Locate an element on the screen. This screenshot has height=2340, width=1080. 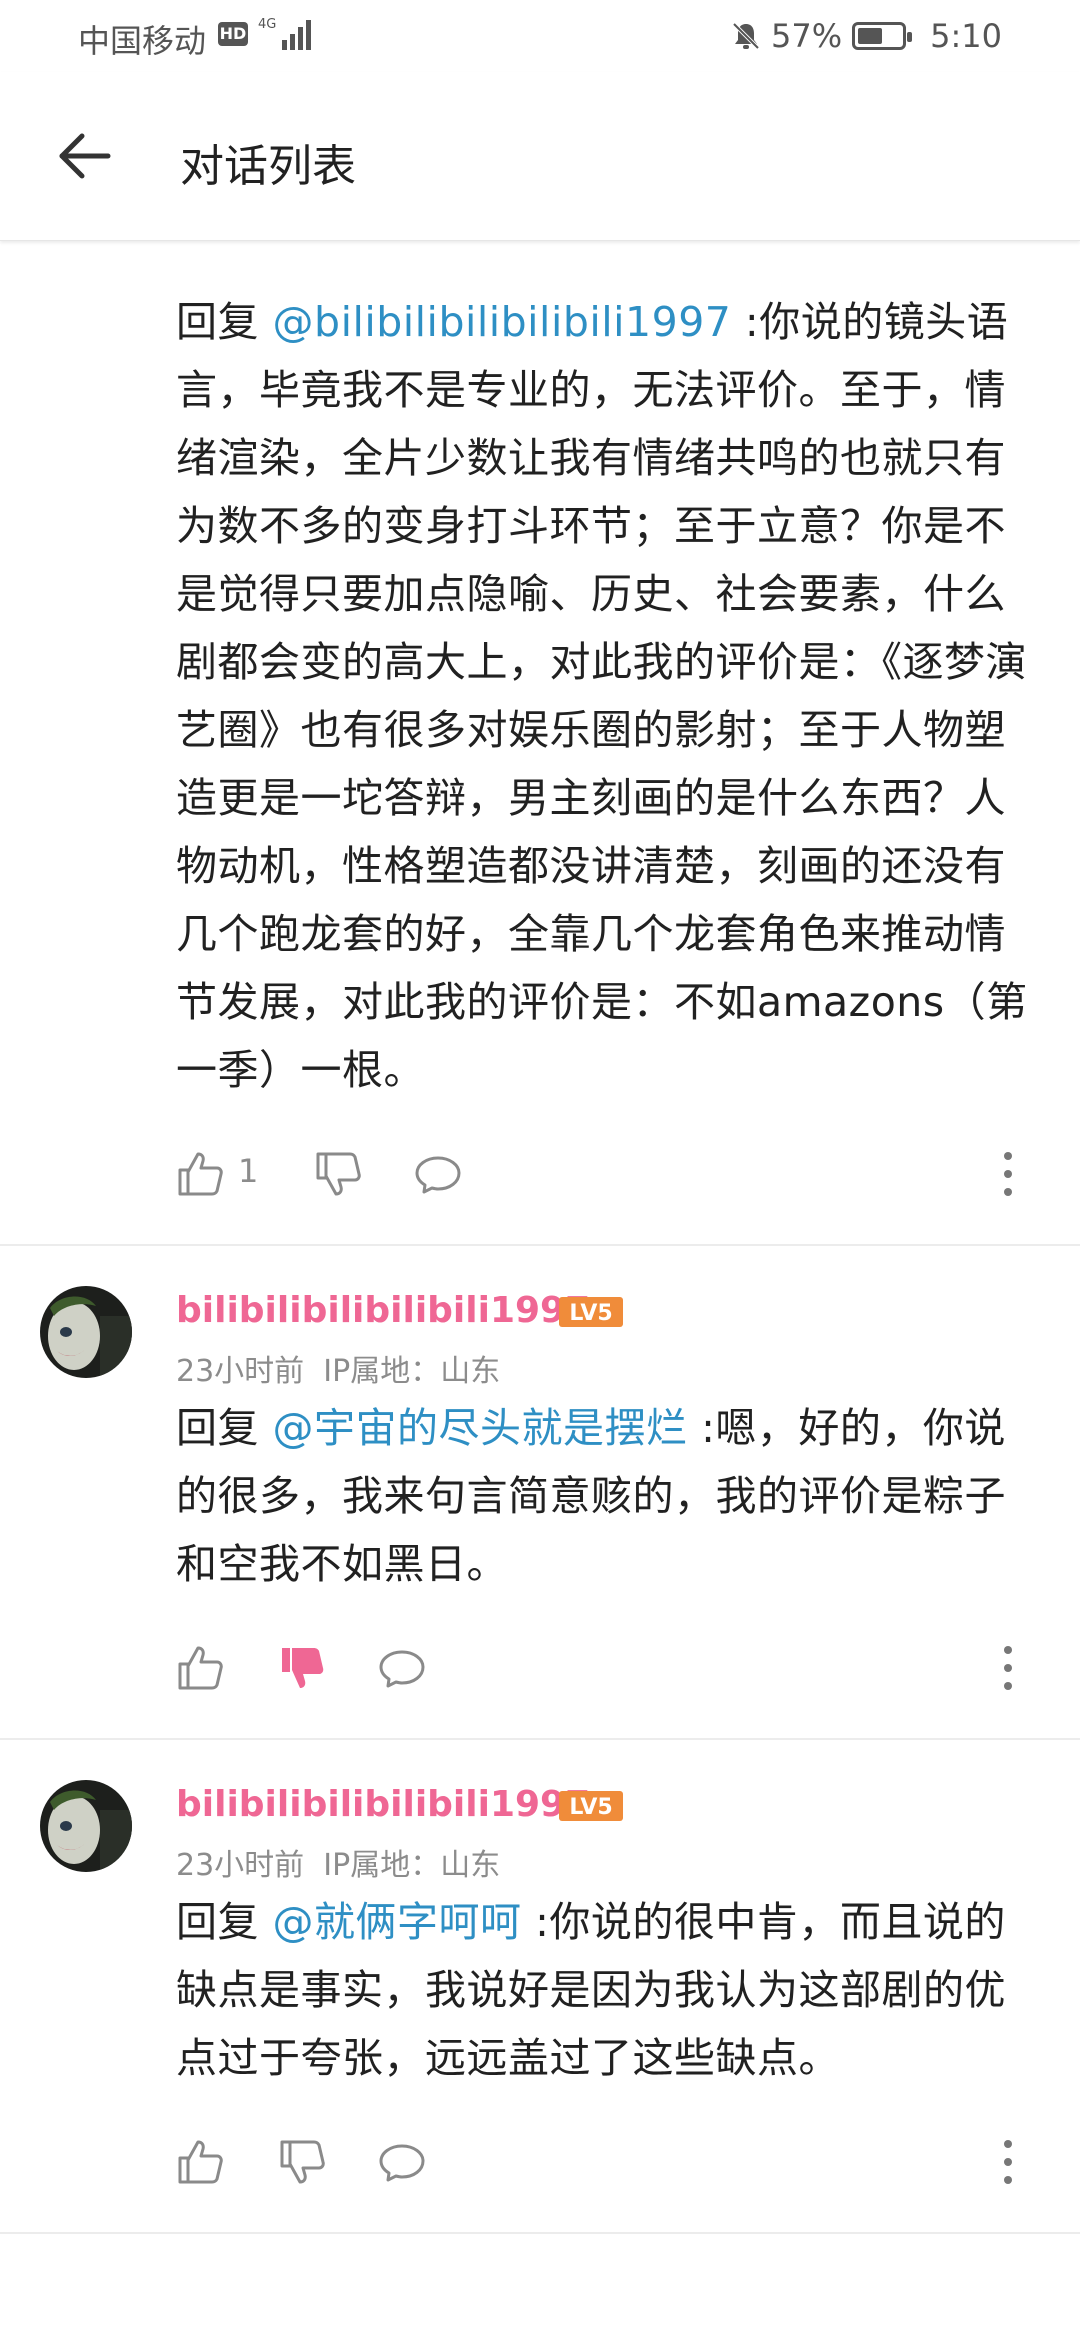
status-right: 57% 5:10 is located at coordinates (866, 36).